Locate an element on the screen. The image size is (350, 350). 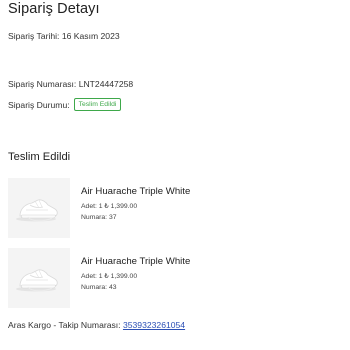
product-size: Numara: 37 is located at coordinates (99, 217).